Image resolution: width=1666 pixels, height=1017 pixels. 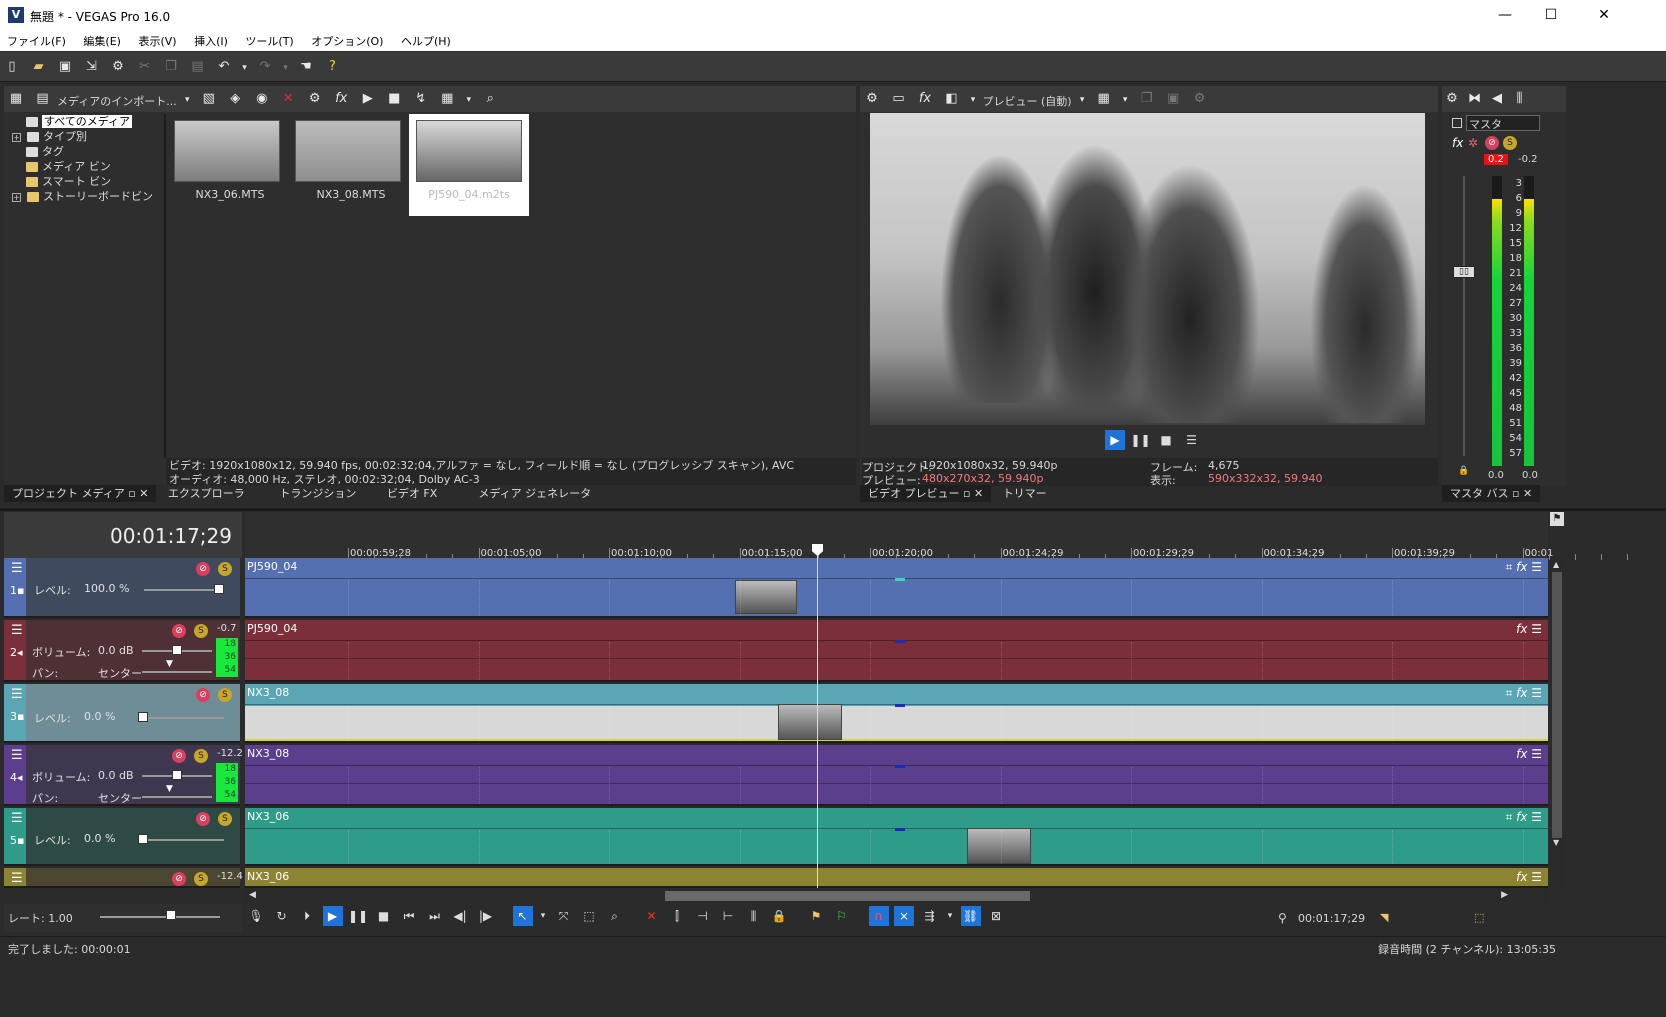 What do you see at coordinates (435, 916) in the screenshot?
I see `go-to-end-icon: ⏭` at bounding box center [435, 916].